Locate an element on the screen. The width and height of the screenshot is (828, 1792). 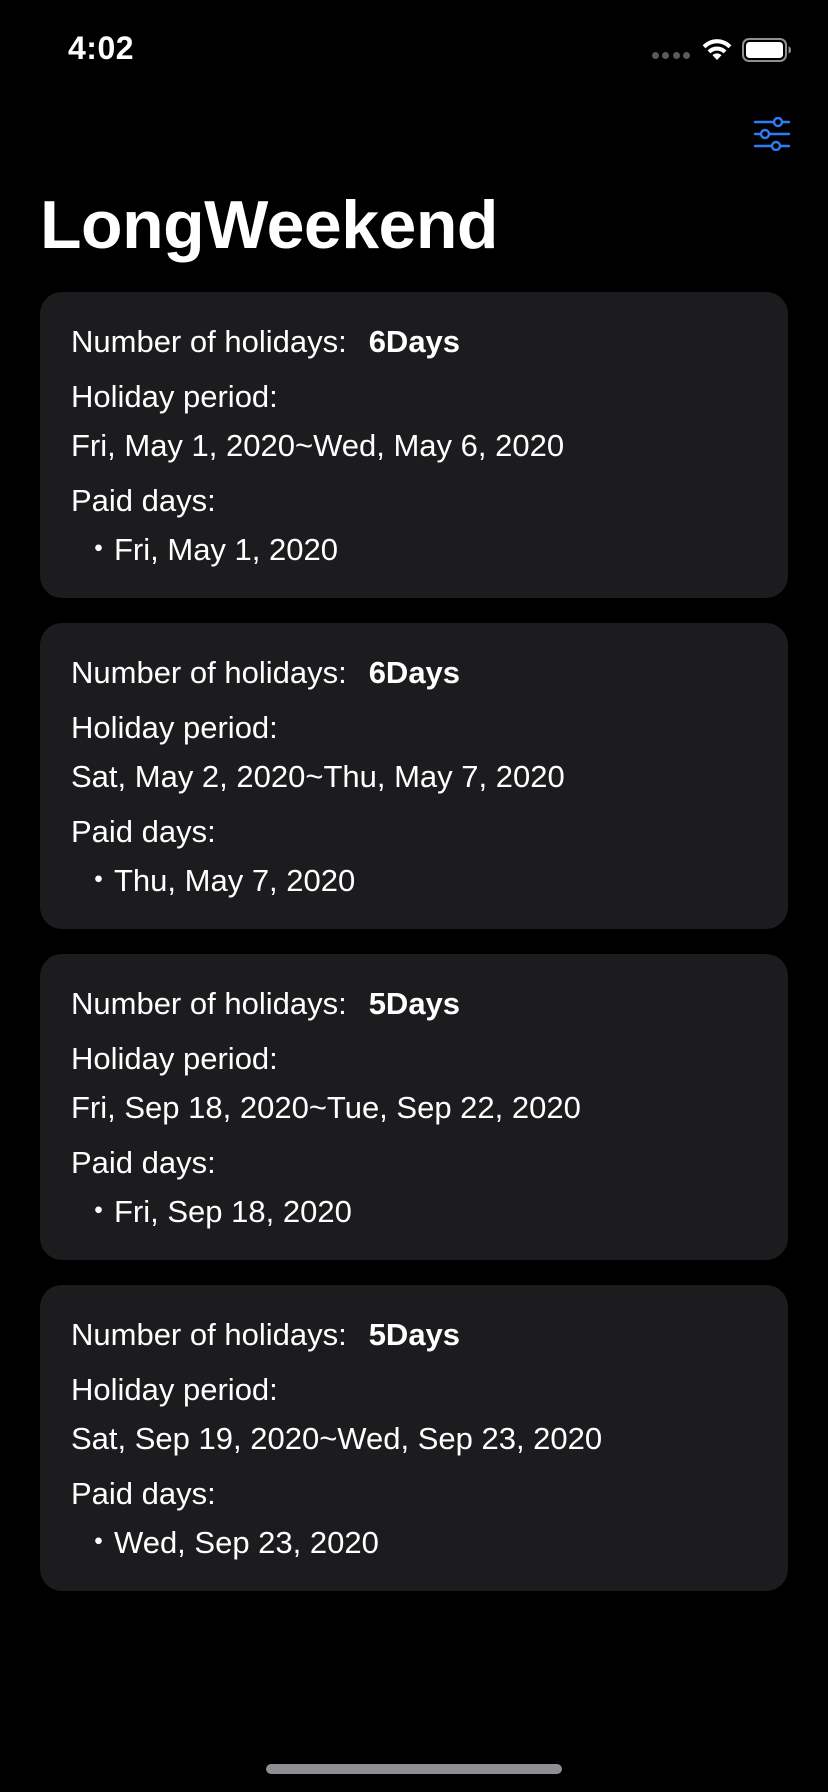
paid-day-item: ・Fri, Sep 18, 2020 is located at coordinates (217, 1211).